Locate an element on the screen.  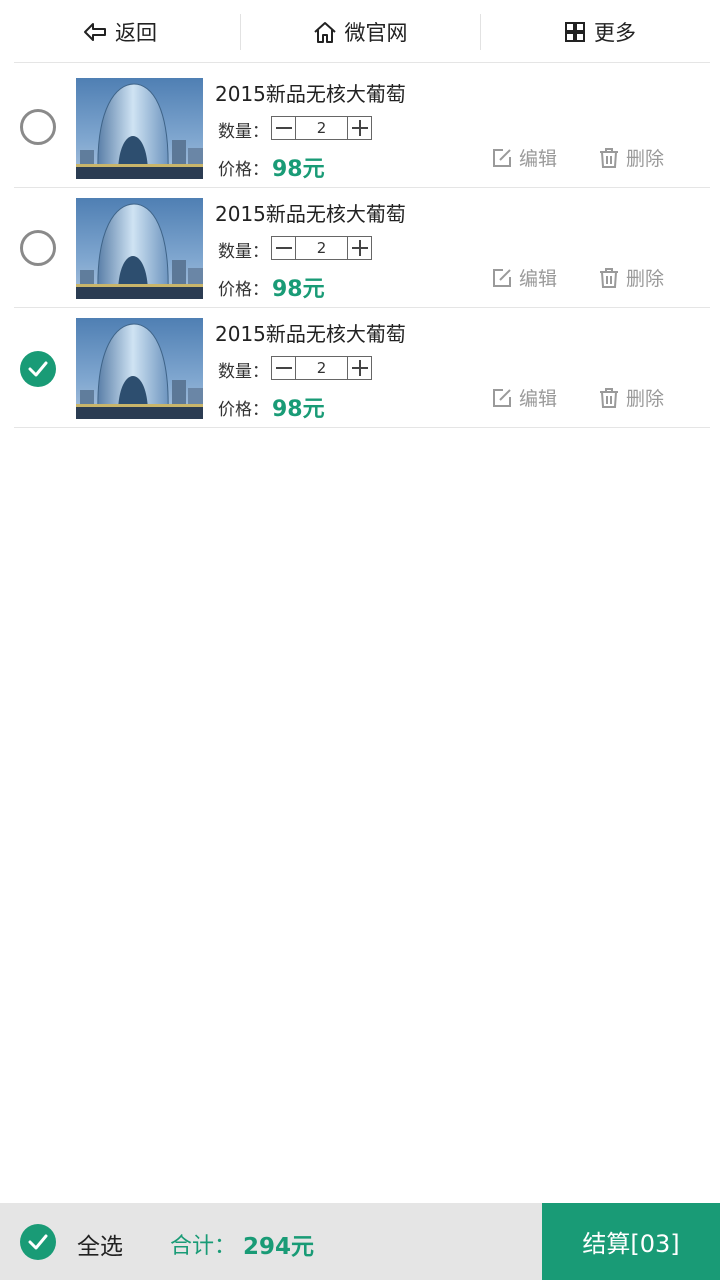
home-icon is located at coordinates (325, 32).